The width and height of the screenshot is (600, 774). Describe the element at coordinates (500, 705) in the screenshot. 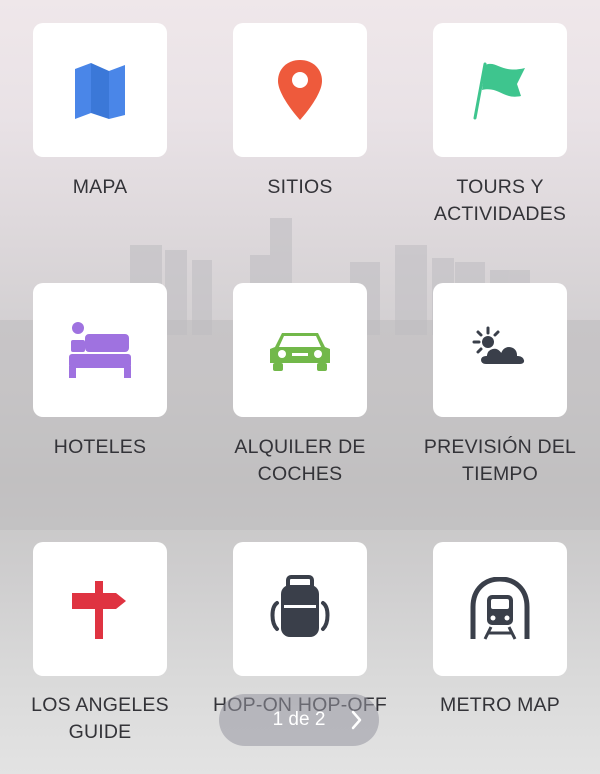

I see `tile-label-metro-map: METRO MAP` at that location.